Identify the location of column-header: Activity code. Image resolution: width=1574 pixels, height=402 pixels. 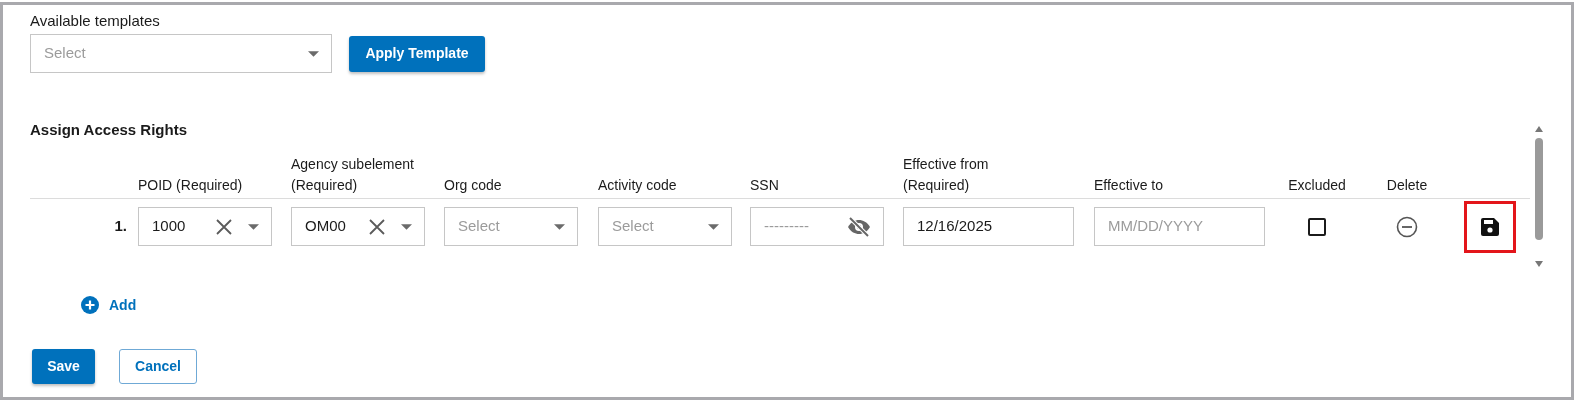
(638, 185).